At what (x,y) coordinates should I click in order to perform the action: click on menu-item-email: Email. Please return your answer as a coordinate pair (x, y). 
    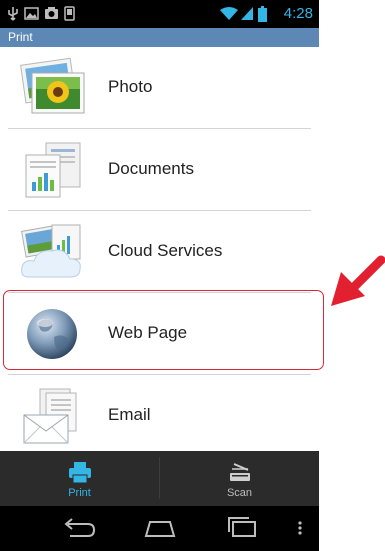
    Looking at the image, I should click on (159, 415).